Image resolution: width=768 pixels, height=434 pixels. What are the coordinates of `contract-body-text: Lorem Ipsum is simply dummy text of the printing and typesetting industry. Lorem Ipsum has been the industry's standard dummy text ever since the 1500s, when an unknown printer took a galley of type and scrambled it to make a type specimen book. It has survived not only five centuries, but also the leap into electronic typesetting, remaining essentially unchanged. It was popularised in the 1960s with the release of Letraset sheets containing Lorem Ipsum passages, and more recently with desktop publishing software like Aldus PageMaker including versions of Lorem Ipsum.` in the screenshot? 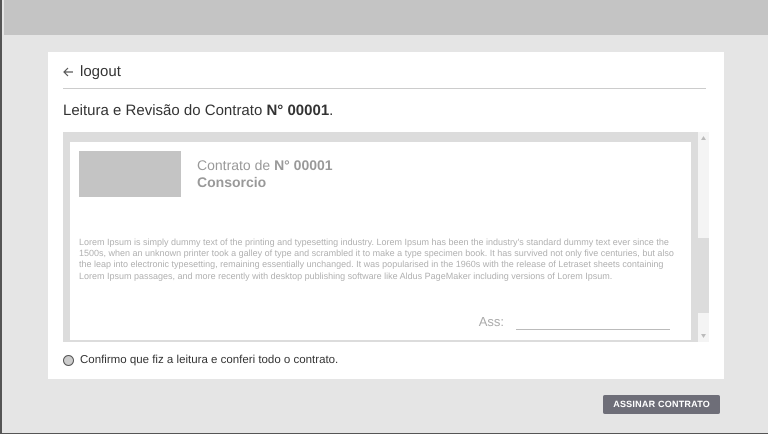 It's located at (377, 259).